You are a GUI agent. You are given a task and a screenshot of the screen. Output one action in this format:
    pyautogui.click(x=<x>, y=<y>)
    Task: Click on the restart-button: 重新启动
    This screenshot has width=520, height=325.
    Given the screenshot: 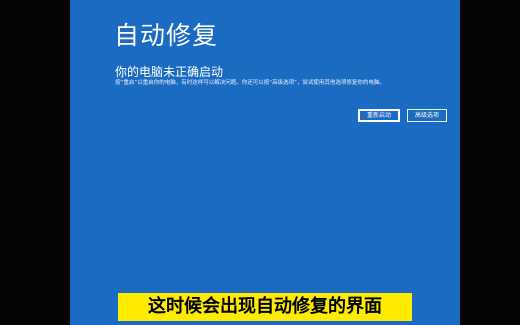 What is the action you would take?
    pyautogui.click(x=379, y=115)
    